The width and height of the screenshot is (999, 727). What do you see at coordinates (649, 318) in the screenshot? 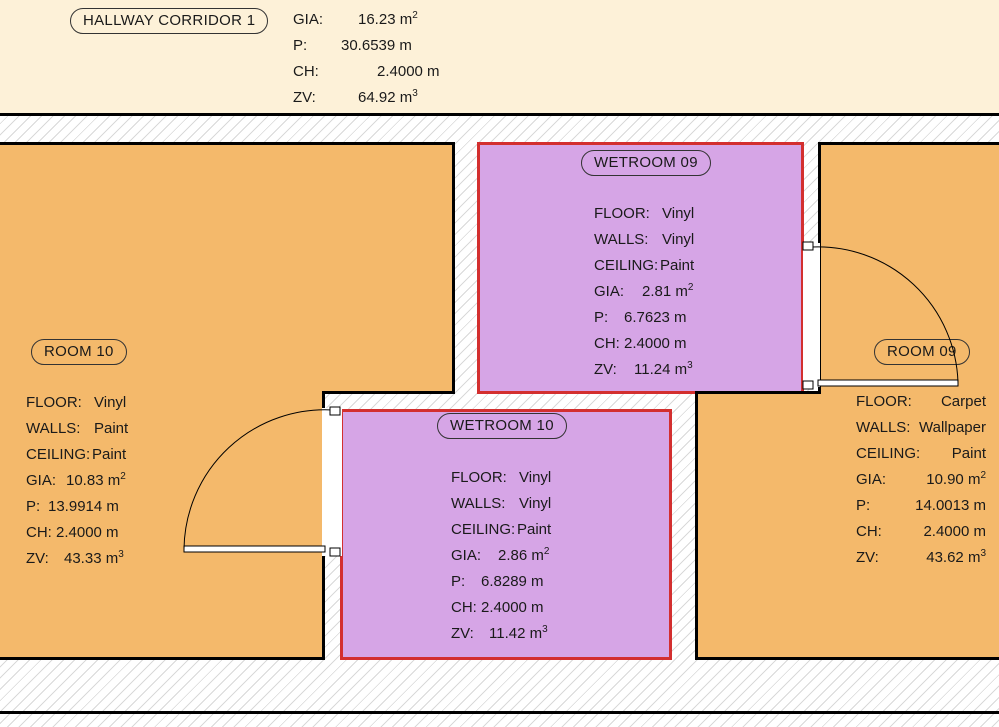
I see `perimeter-row: P: 6.7623 m` at bounding box center [649, 318].